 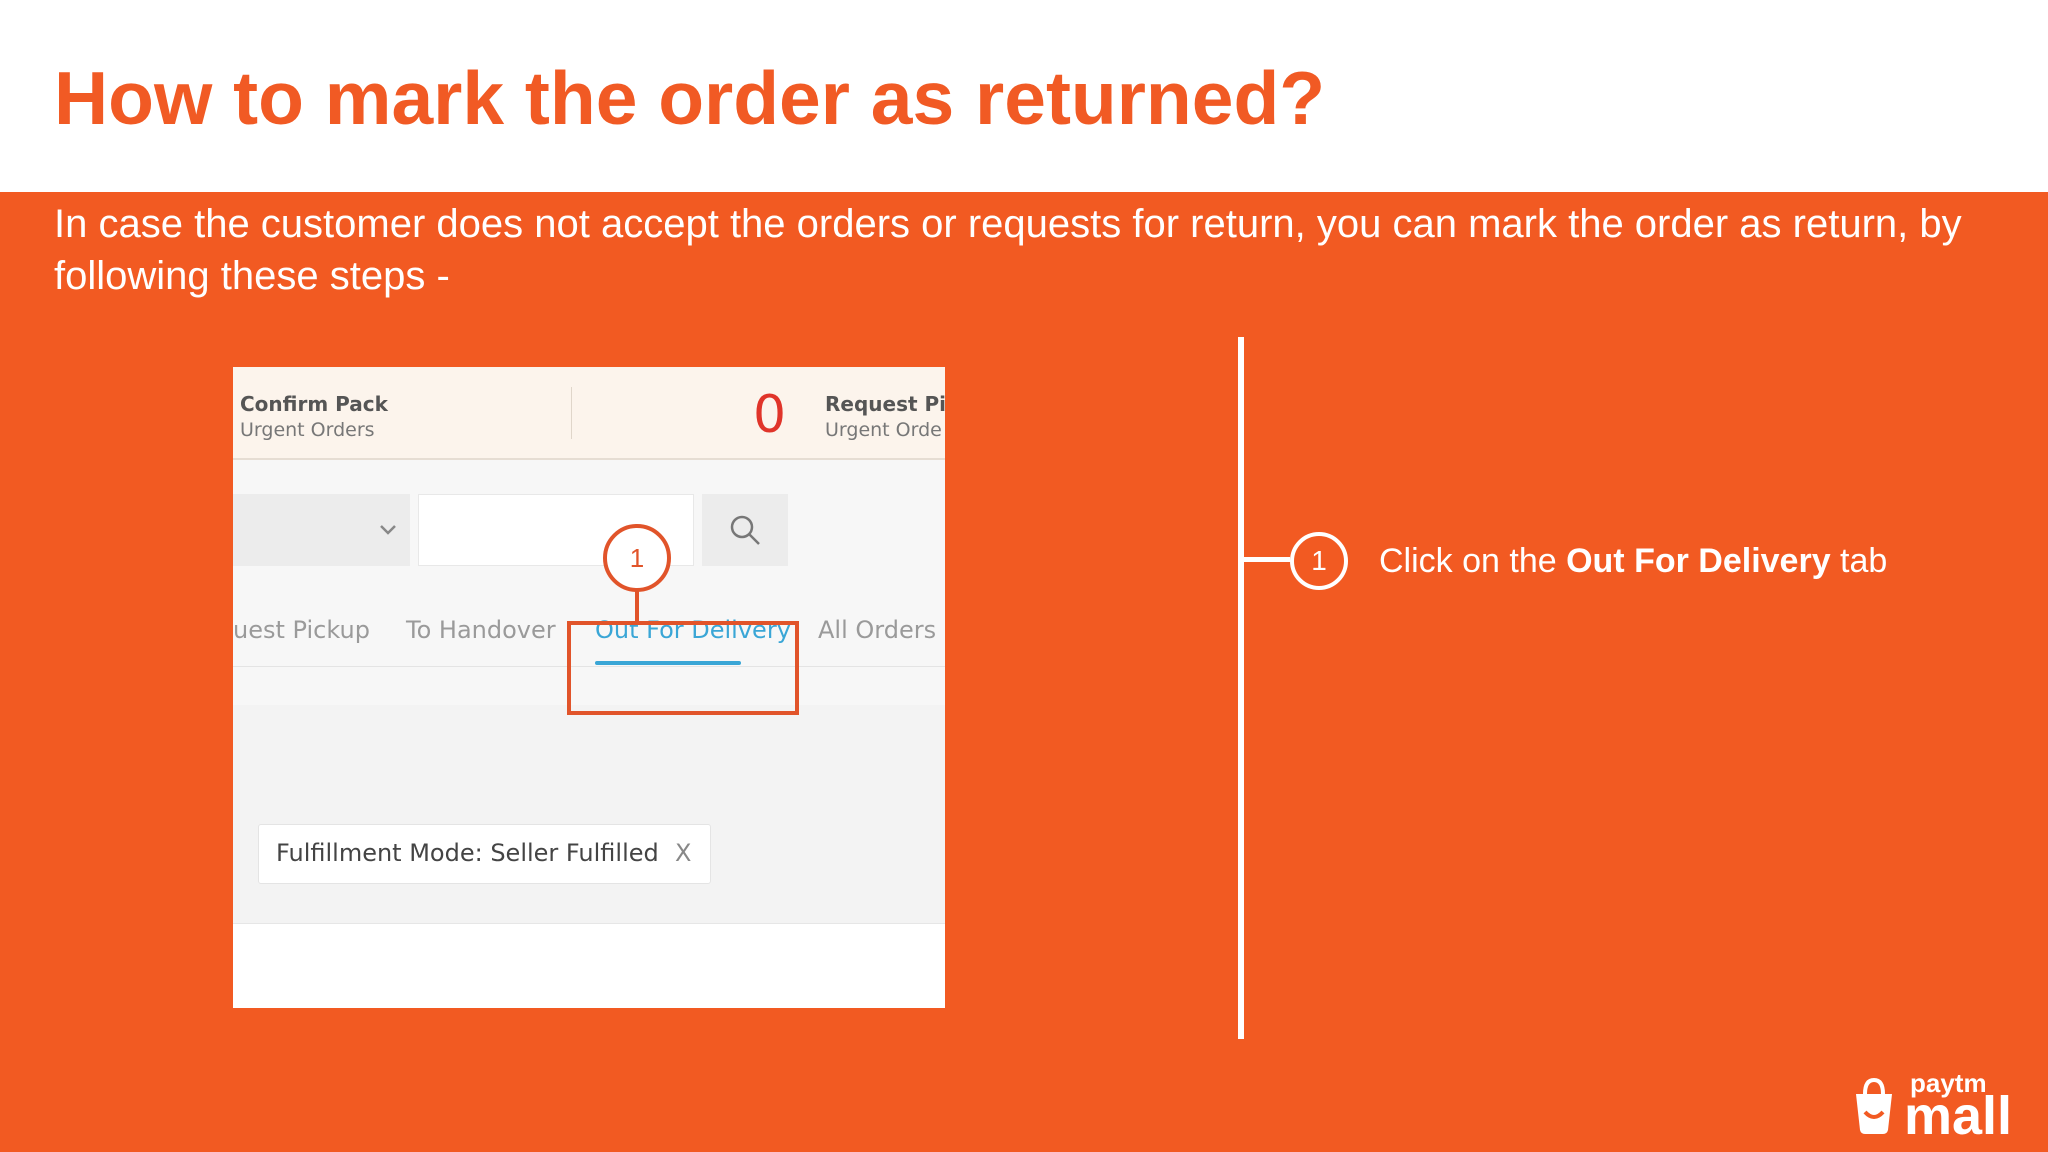 What do you see at coordinates (1859, 561) in the screenshot?
I see `step-instruction-suffix: tab` at bounding box center [1859, 561].